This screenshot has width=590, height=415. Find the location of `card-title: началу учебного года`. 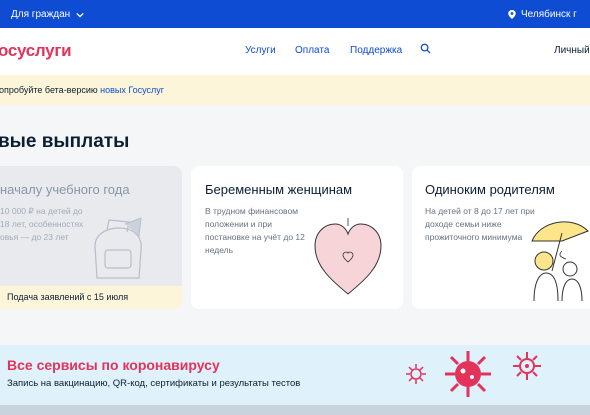

card-title: началу учебного года is located at coordinates (65, 189).